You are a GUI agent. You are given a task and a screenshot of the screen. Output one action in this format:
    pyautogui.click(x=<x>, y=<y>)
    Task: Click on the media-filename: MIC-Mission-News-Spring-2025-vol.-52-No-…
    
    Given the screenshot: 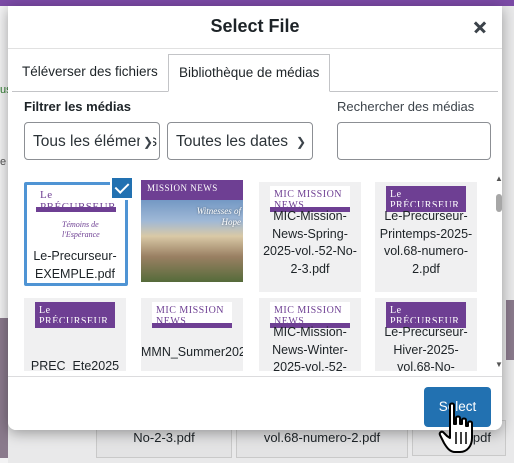 What is the action you would take?
    pyautogui.click(x=310, y=242)
    